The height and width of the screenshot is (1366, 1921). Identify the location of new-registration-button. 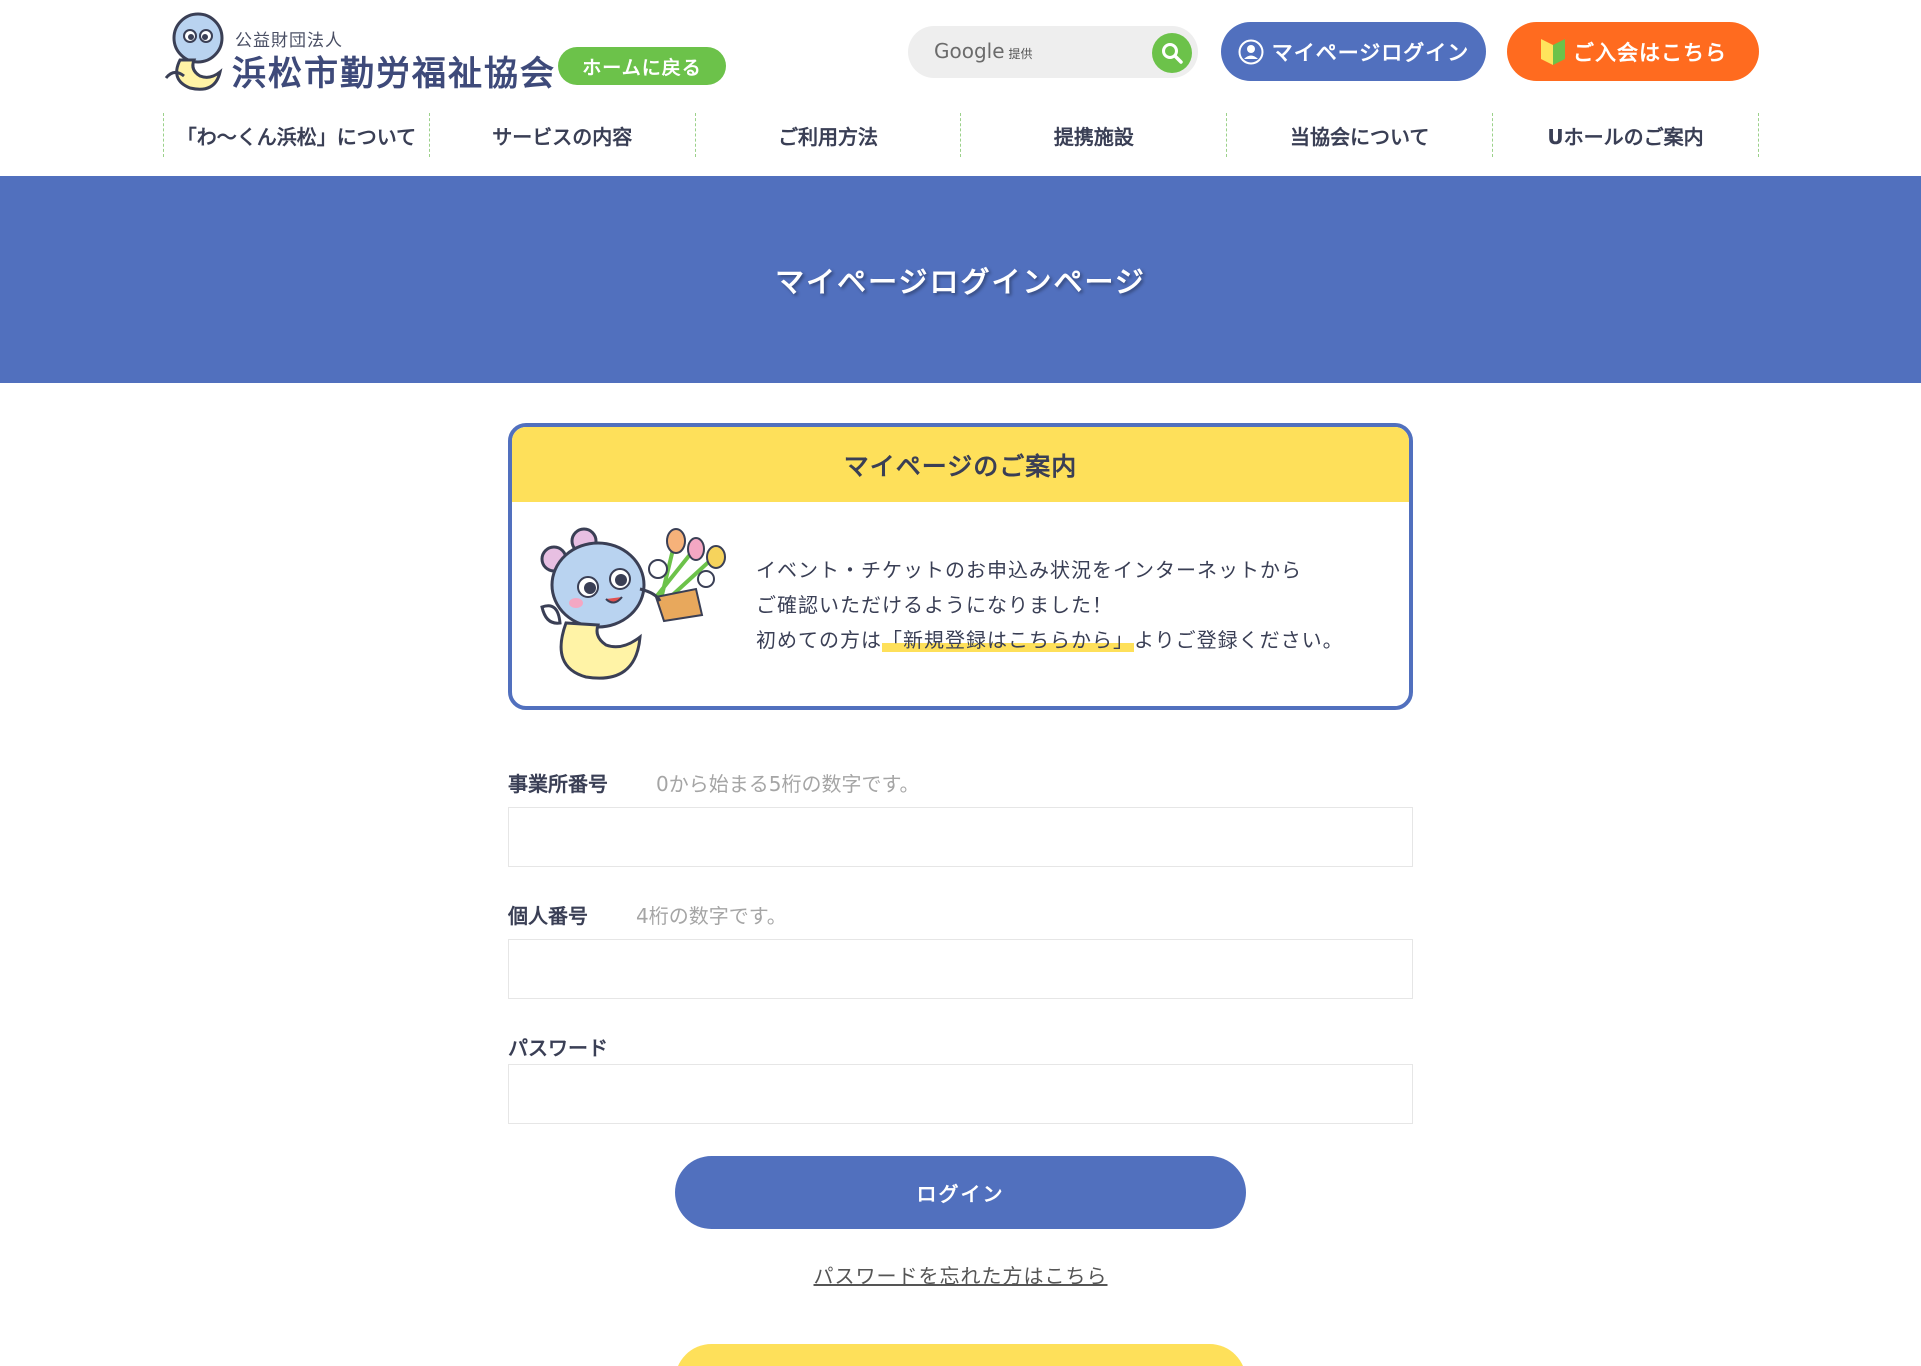
(960, 1355).